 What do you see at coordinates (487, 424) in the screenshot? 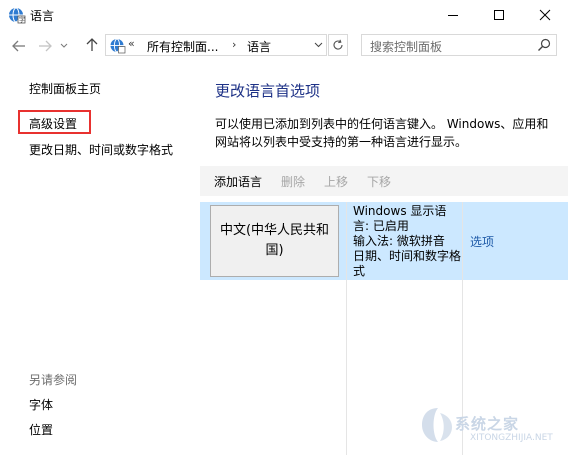
I see `watermark-text: 系统之家` at bounding box center [487, 424].